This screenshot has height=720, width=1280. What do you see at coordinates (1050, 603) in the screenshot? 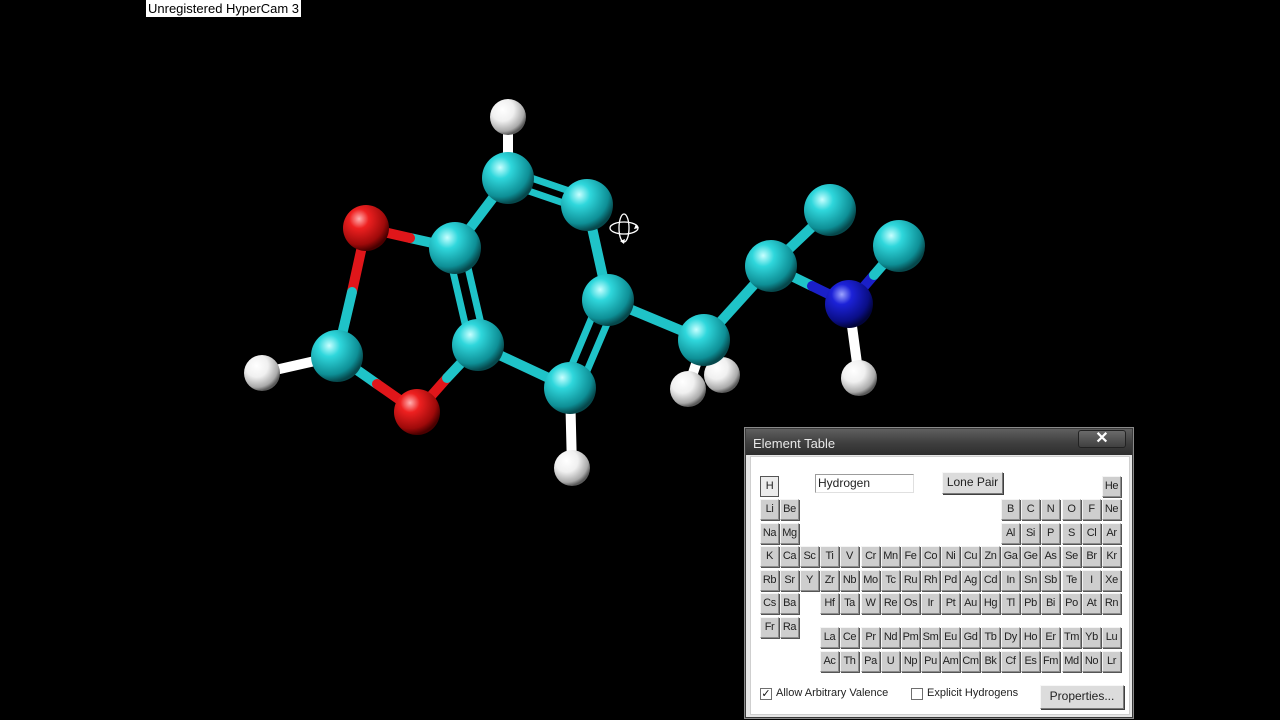
I see `element-bi-button: Bi` at bounding box center [1050, 603].